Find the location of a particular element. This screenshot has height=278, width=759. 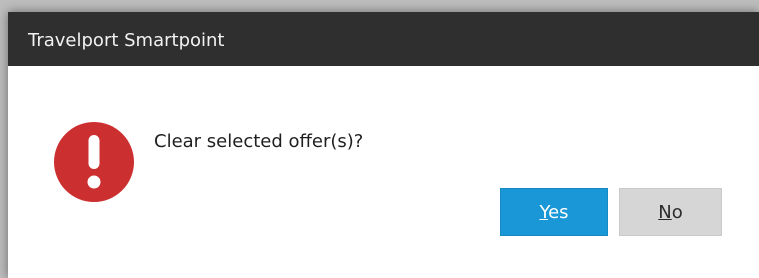

yes-button-label: Yes is located at coordinates (553, 212).